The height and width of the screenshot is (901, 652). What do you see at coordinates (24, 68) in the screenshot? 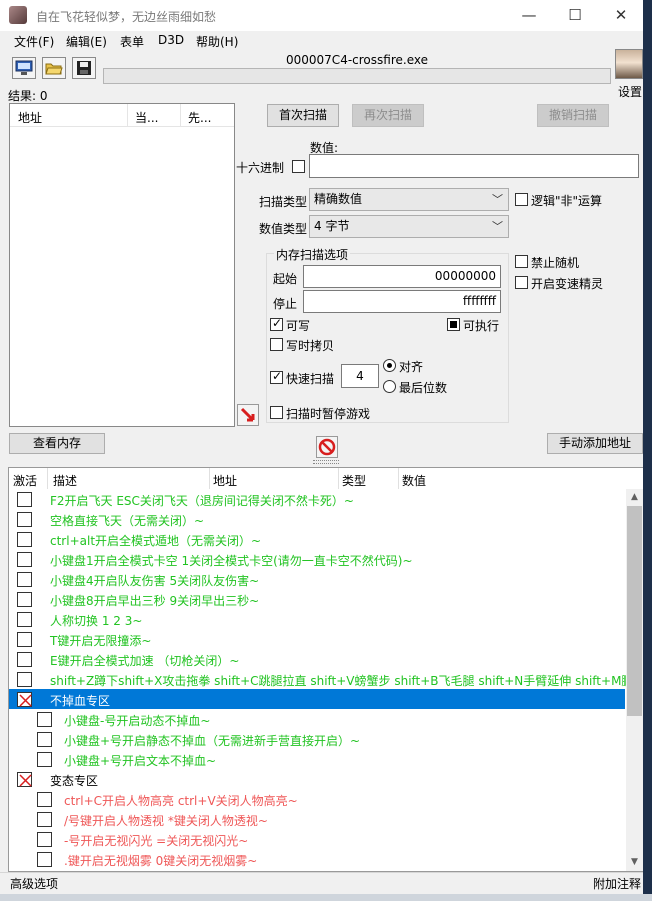
I see `open-process-button` at bounding box center [24, 68].